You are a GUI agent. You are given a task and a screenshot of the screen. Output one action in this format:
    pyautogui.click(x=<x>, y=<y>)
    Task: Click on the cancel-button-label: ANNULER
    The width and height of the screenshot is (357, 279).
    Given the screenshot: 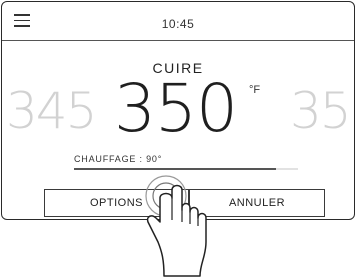 What is the action you would take?
    pyautogui.click(x=257, y=203)
    